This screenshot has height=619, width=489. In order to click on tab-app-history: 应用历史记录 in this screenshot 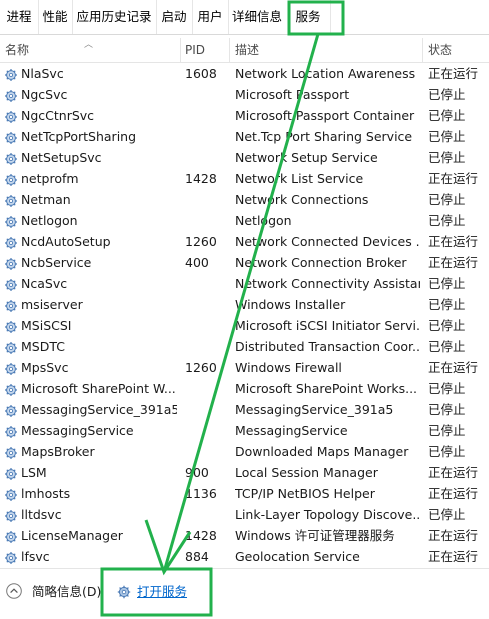, I will do `click(114, 17)`.